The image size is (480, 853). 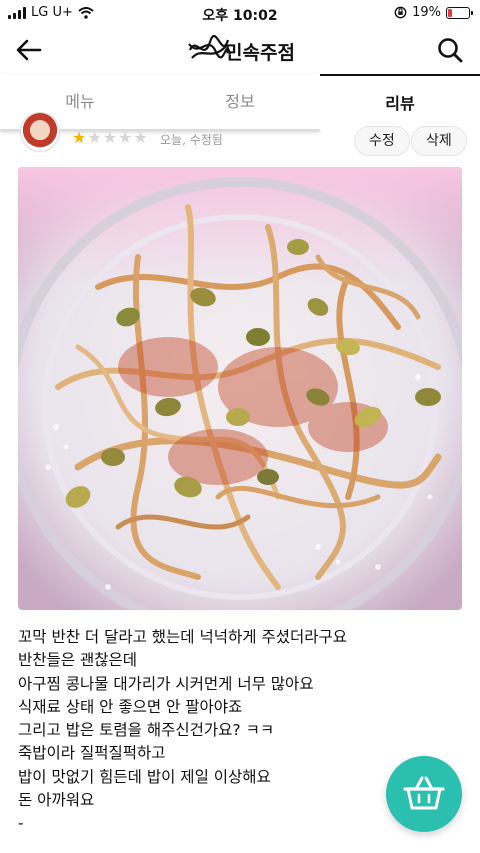 I want to click on battery-percent: 19%, so click(x=426, y=12).